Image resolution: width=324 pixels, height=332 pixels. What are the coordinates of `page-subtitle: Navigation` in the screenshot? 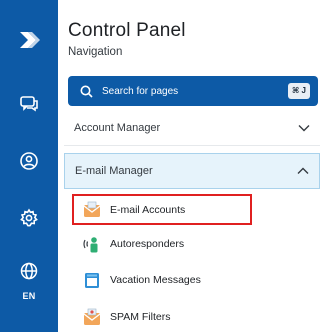 It's located at (95, 52).